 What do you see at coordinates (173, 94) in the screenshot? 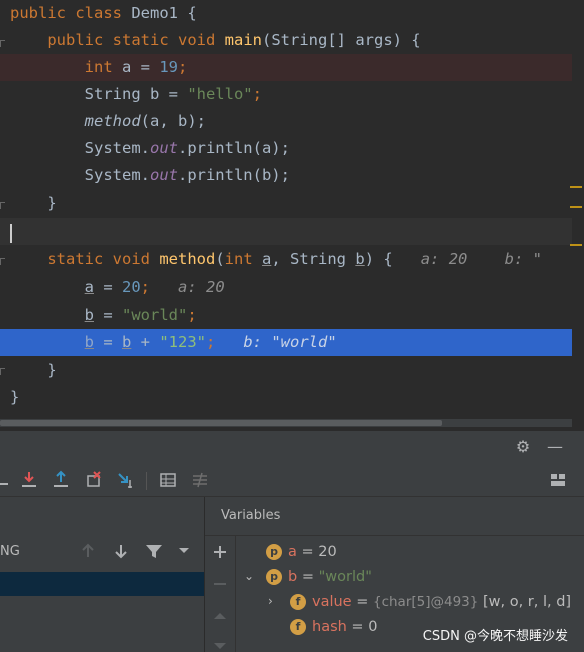
I see `code-line-4: String b = "hello";` at bounding box center [173, 94].